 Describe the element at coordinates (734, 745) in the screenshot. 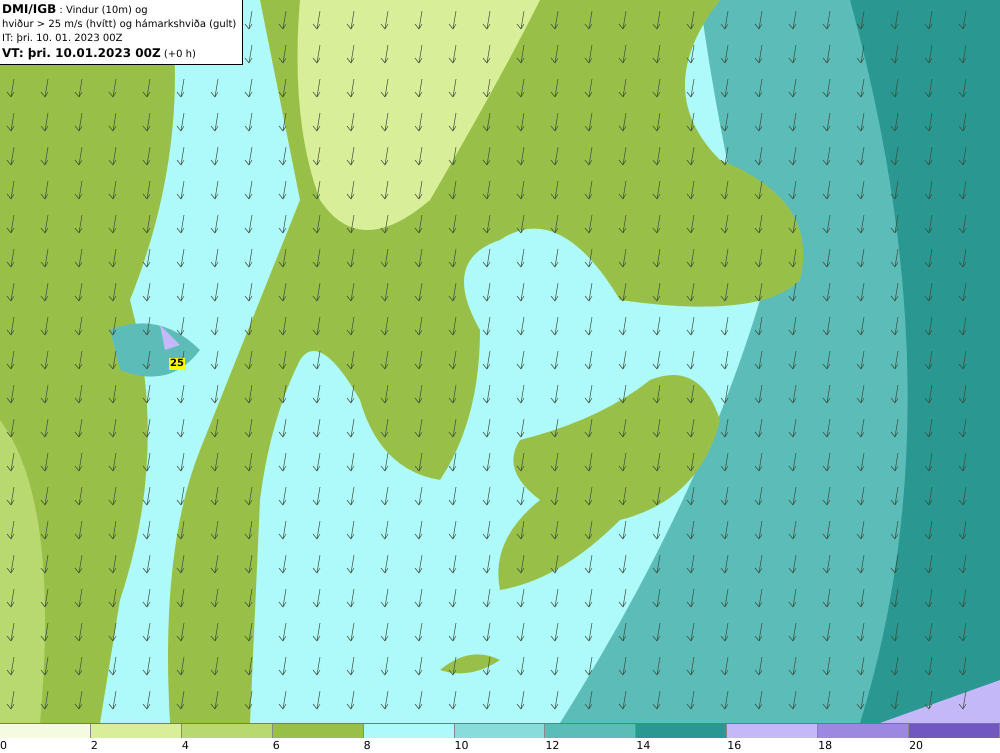

I see `legend-tick: 16` at that location.